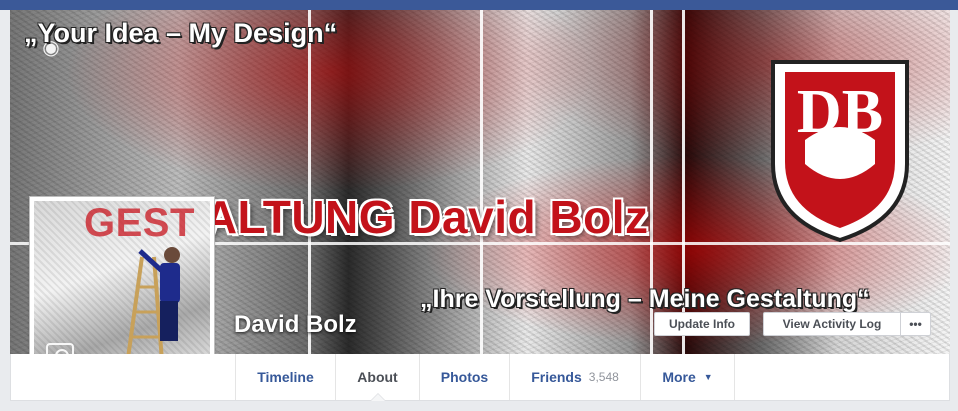 The width and height of the screenshot is (958, 411). Describe the element at coordinates (832, 324) in the screenshot. I see `view-activity-log-button: View Activity Log` at that location.